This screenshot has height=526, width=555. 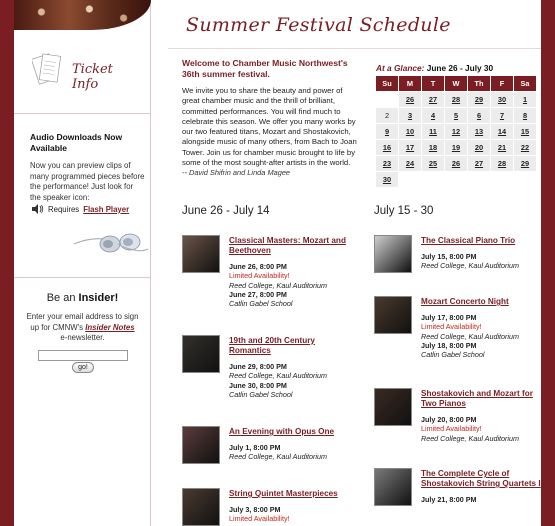 I want to click on event-date: June 27, 8:00 PM, so click(x=258, y=294).